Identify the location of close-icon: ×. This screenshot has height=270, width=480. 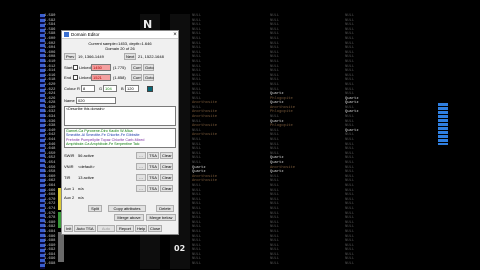
(175, 35).